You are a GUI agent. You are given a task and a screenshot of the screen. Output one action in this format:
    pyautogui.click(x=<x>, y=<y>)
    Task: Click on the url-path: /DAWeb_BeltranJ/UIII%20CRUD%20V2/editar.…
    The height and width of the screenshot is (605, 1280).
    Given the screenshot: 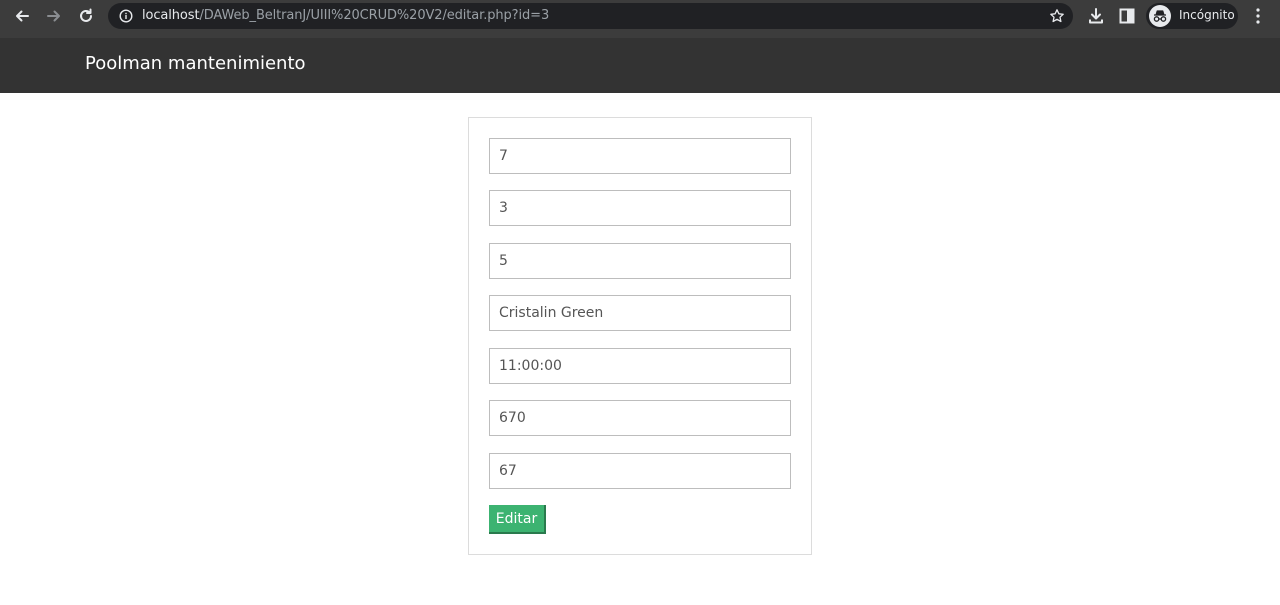 What is the action you would take?
    pyautogui.click(x=374, y=15)
    